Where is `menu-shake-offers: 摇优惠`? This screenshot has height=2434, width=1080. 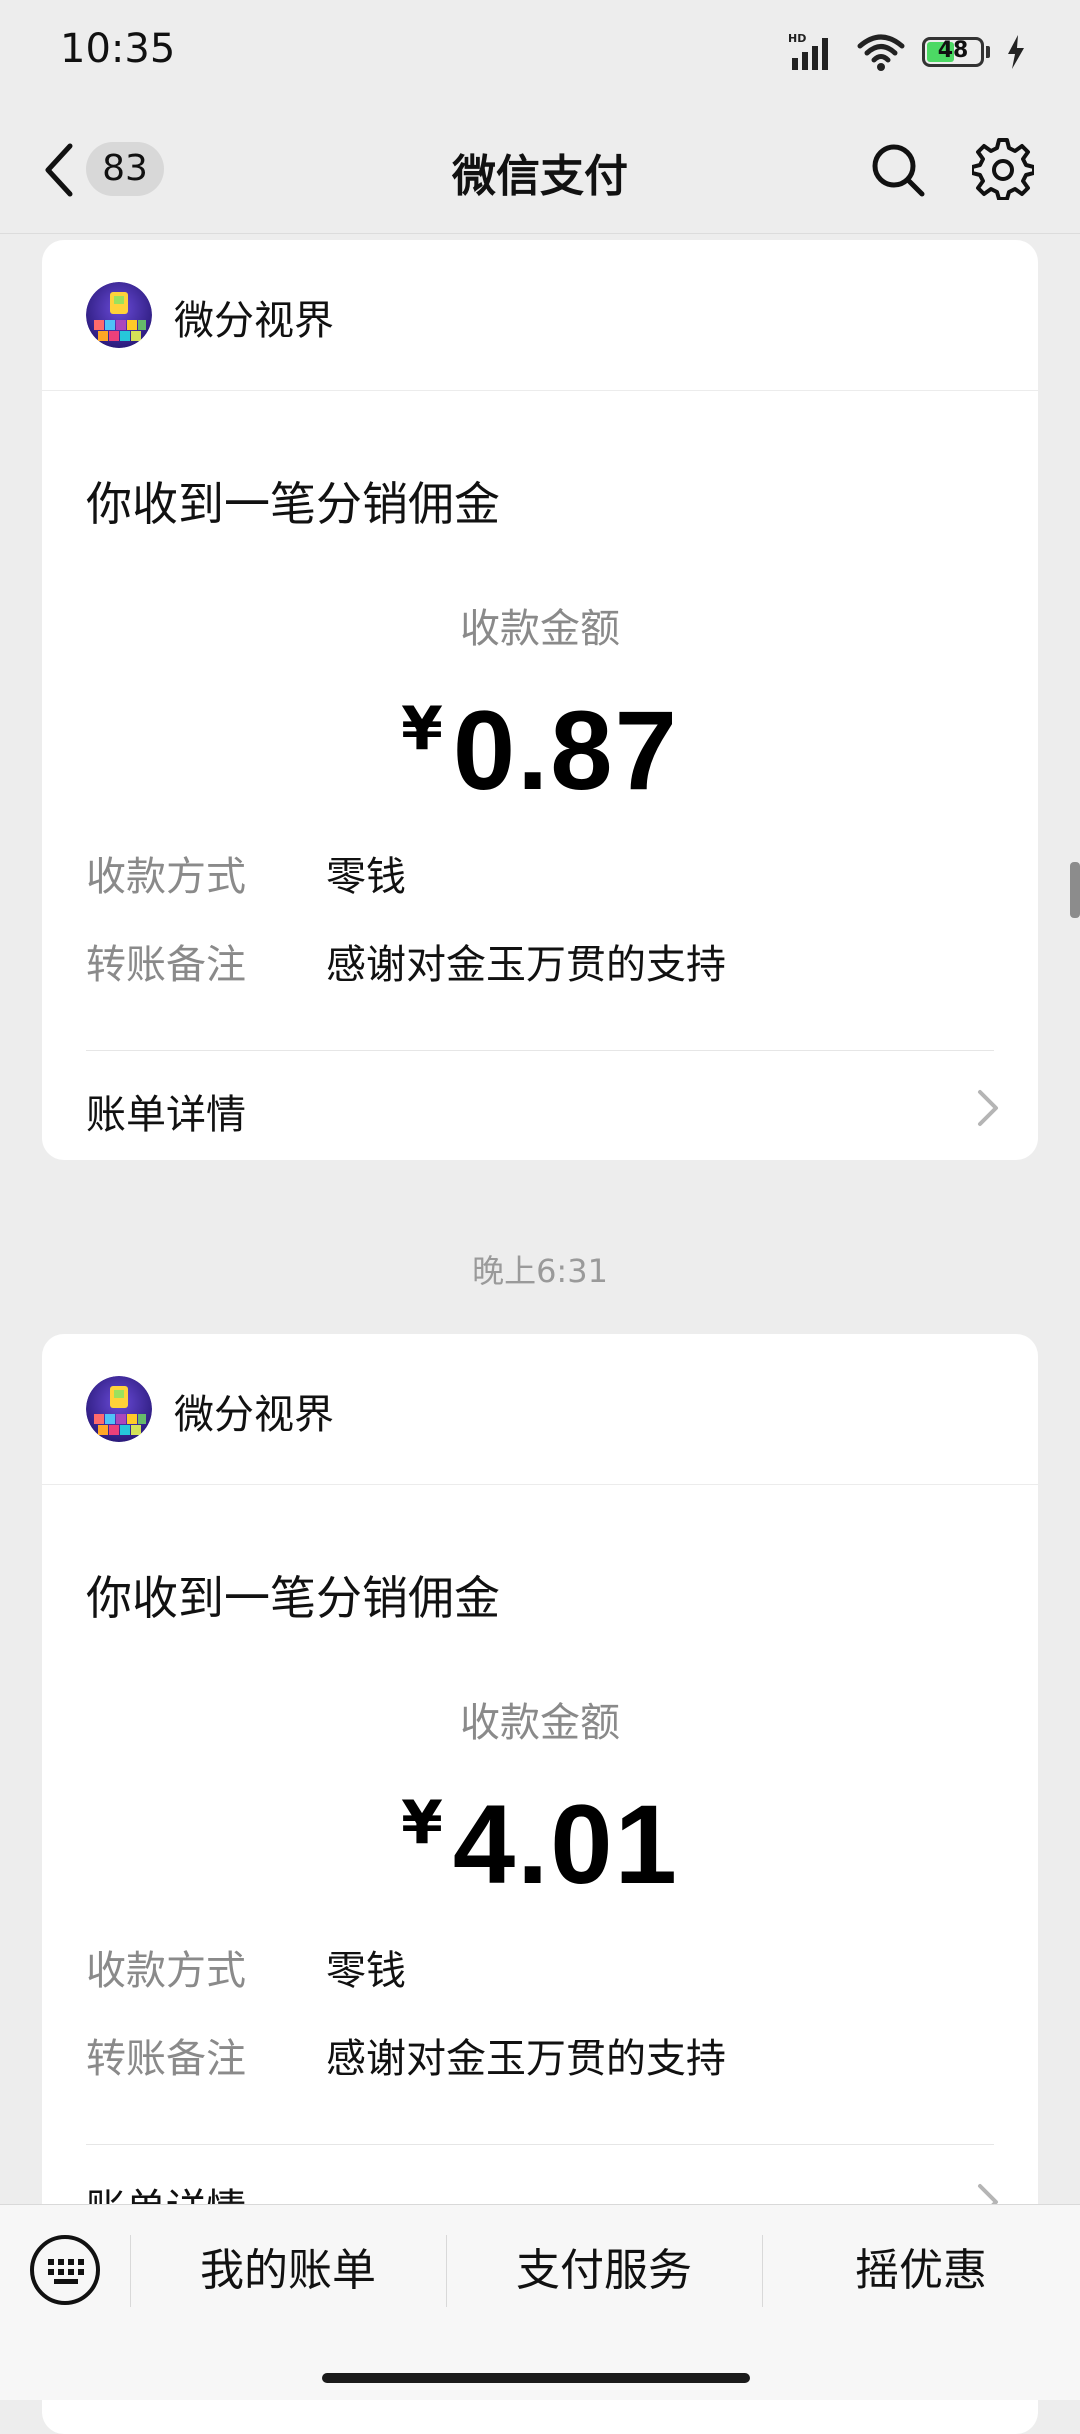
menu-shake-offers: 摇优惠 is located at coordinates (921, 2271).